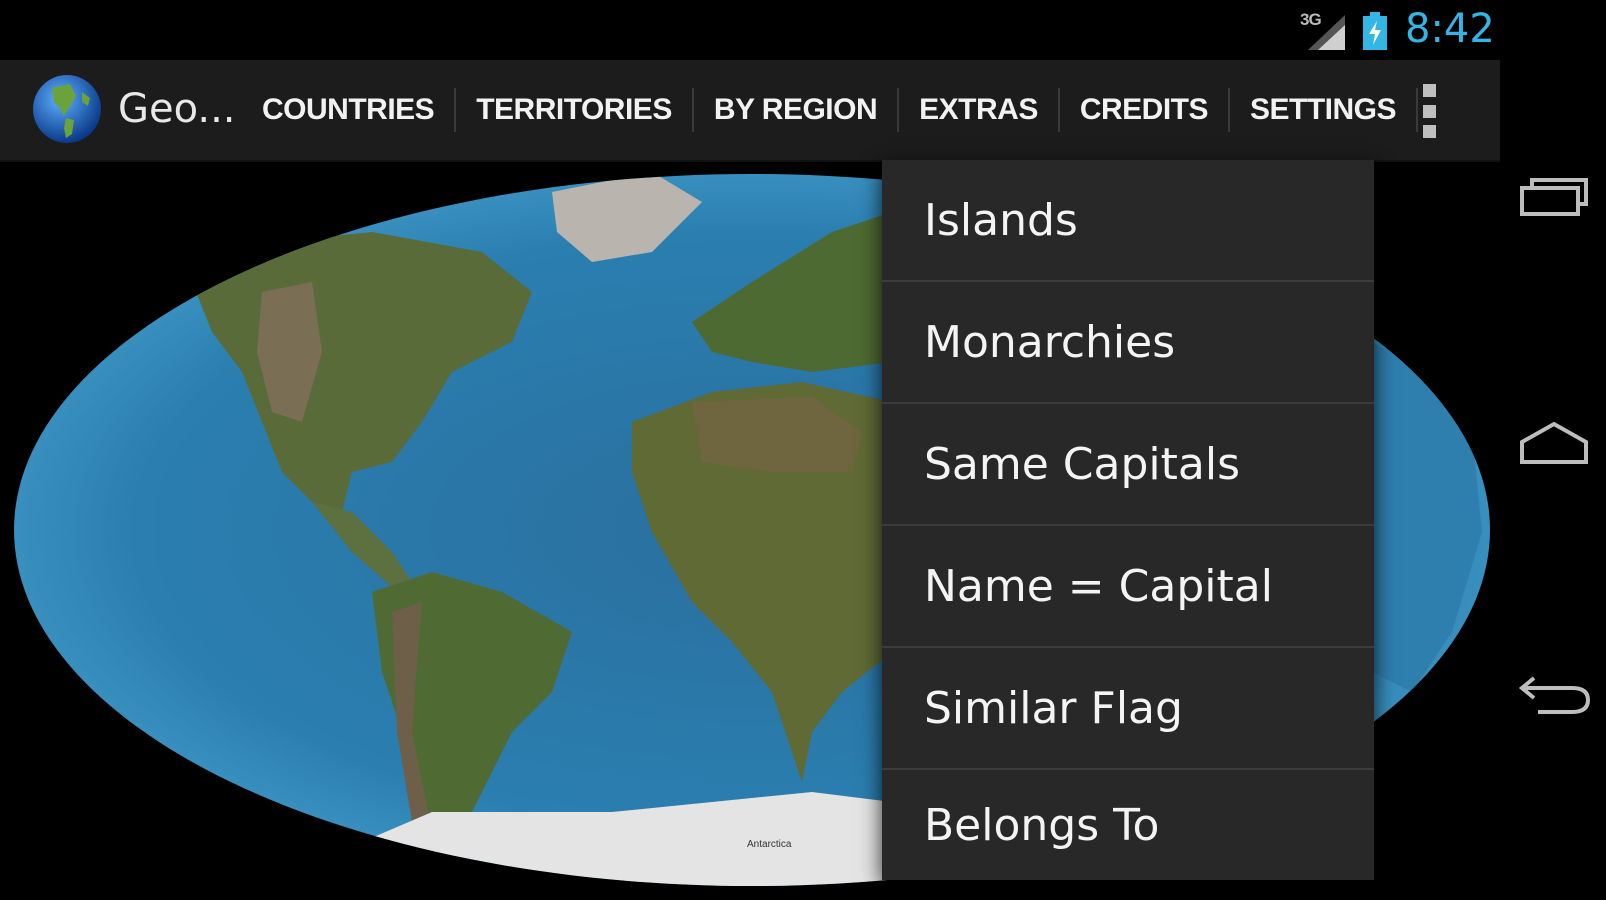 The height and width of the screenshot is (900, 1606). Describe the element at coordinates (1323, 110) in the screenshot. I see `tab-settings: SETTINGS` at that location.